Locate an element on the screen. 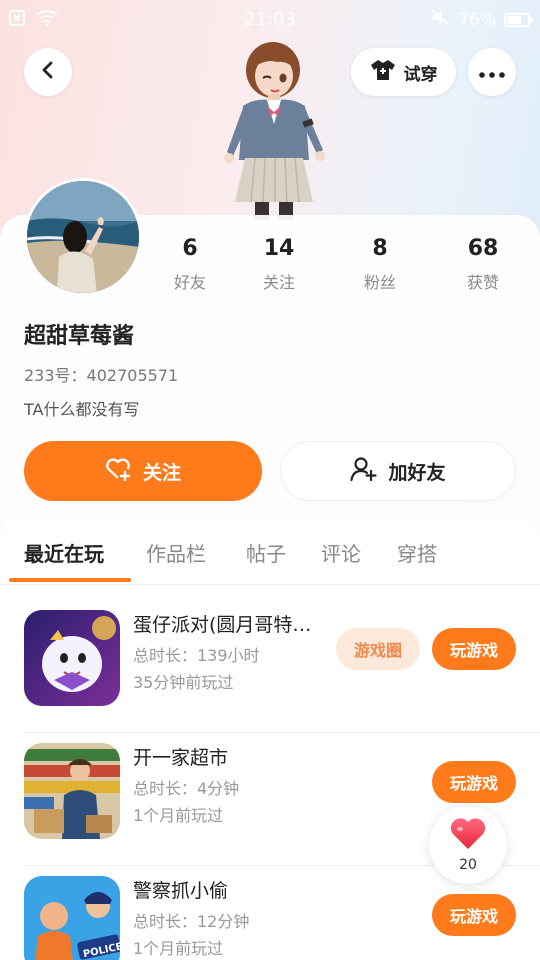 Image resolution: width=540 pixels, height=960 pixels. tab-works: 作品栏 is located at coordinates (176, 552).